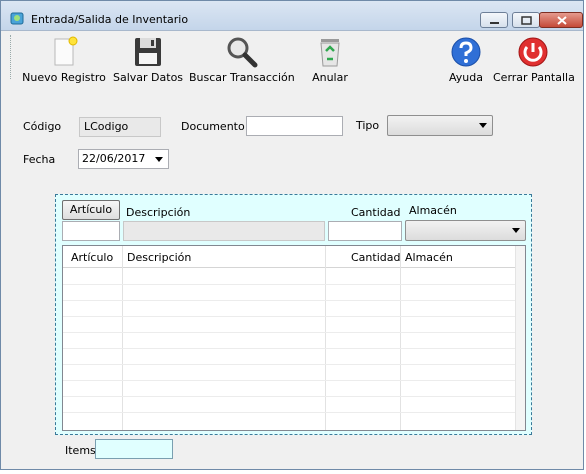  I want to click on grid-scrollbar, so click(520, 338).